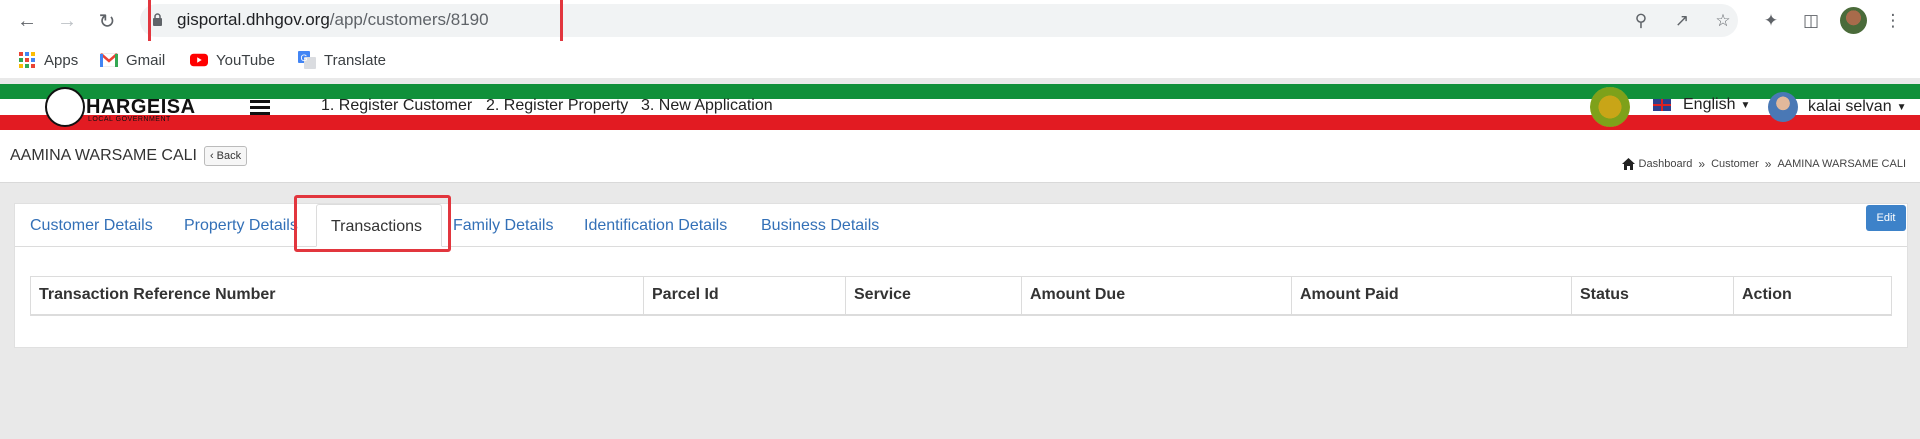 This screenshot has width=1920, height=439. What do you see at coordinates (27, 21) in the screenshot?
I see `back-arrow-icon: ←` at bounding box center [27, 21].